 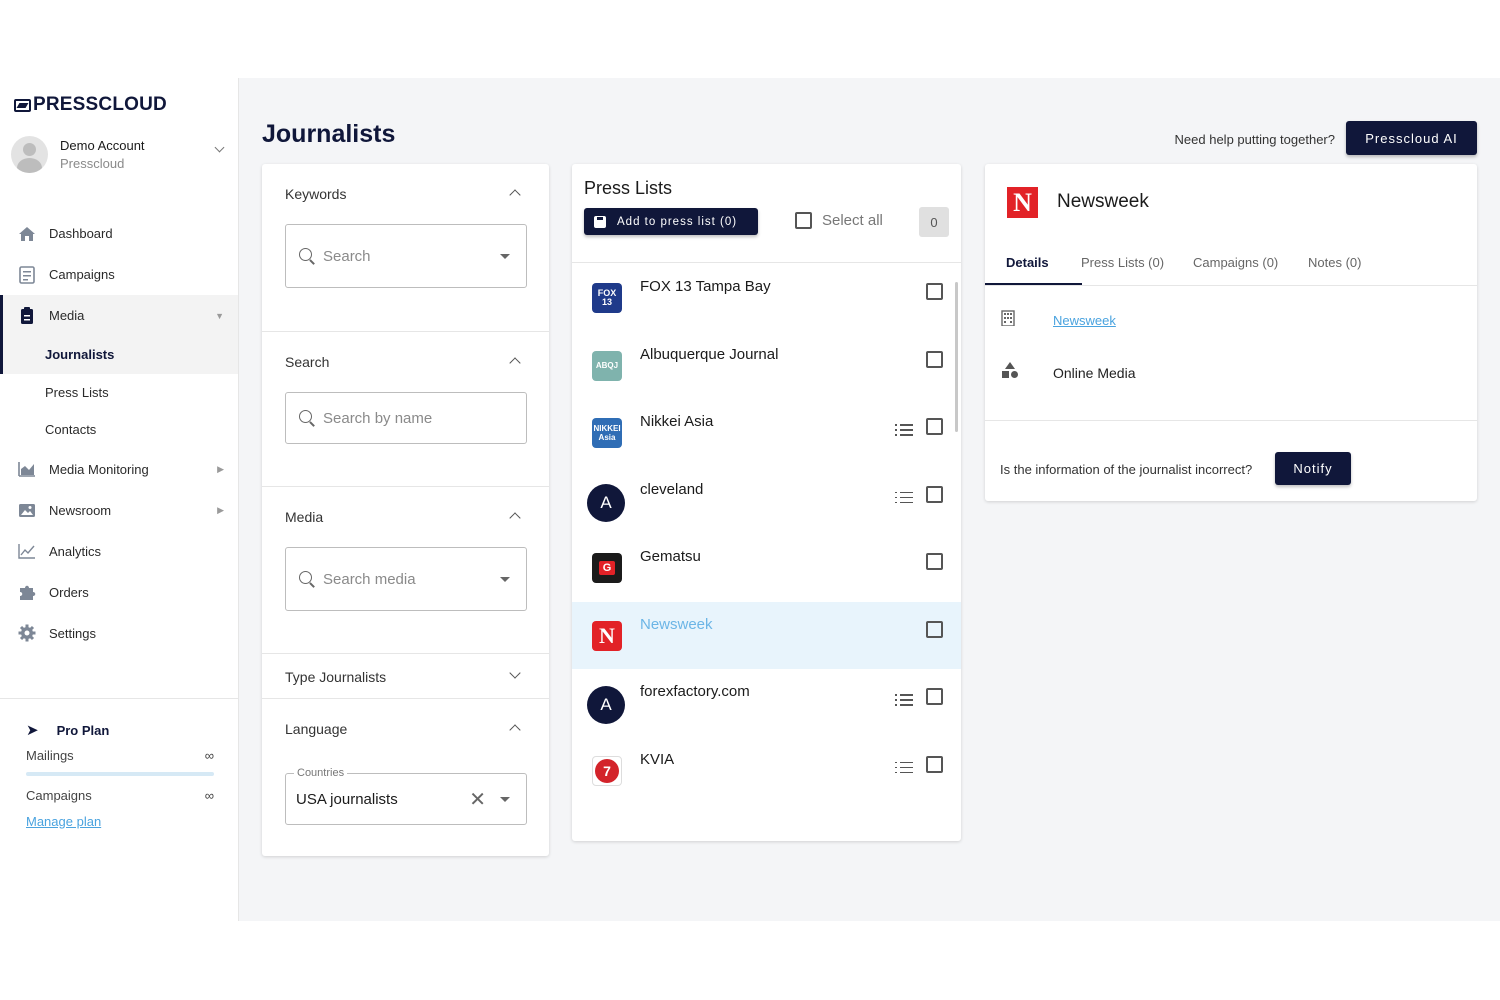 I want to click on list-item: ABQJ Albuquerque Journal, so click(x=766, y=366).